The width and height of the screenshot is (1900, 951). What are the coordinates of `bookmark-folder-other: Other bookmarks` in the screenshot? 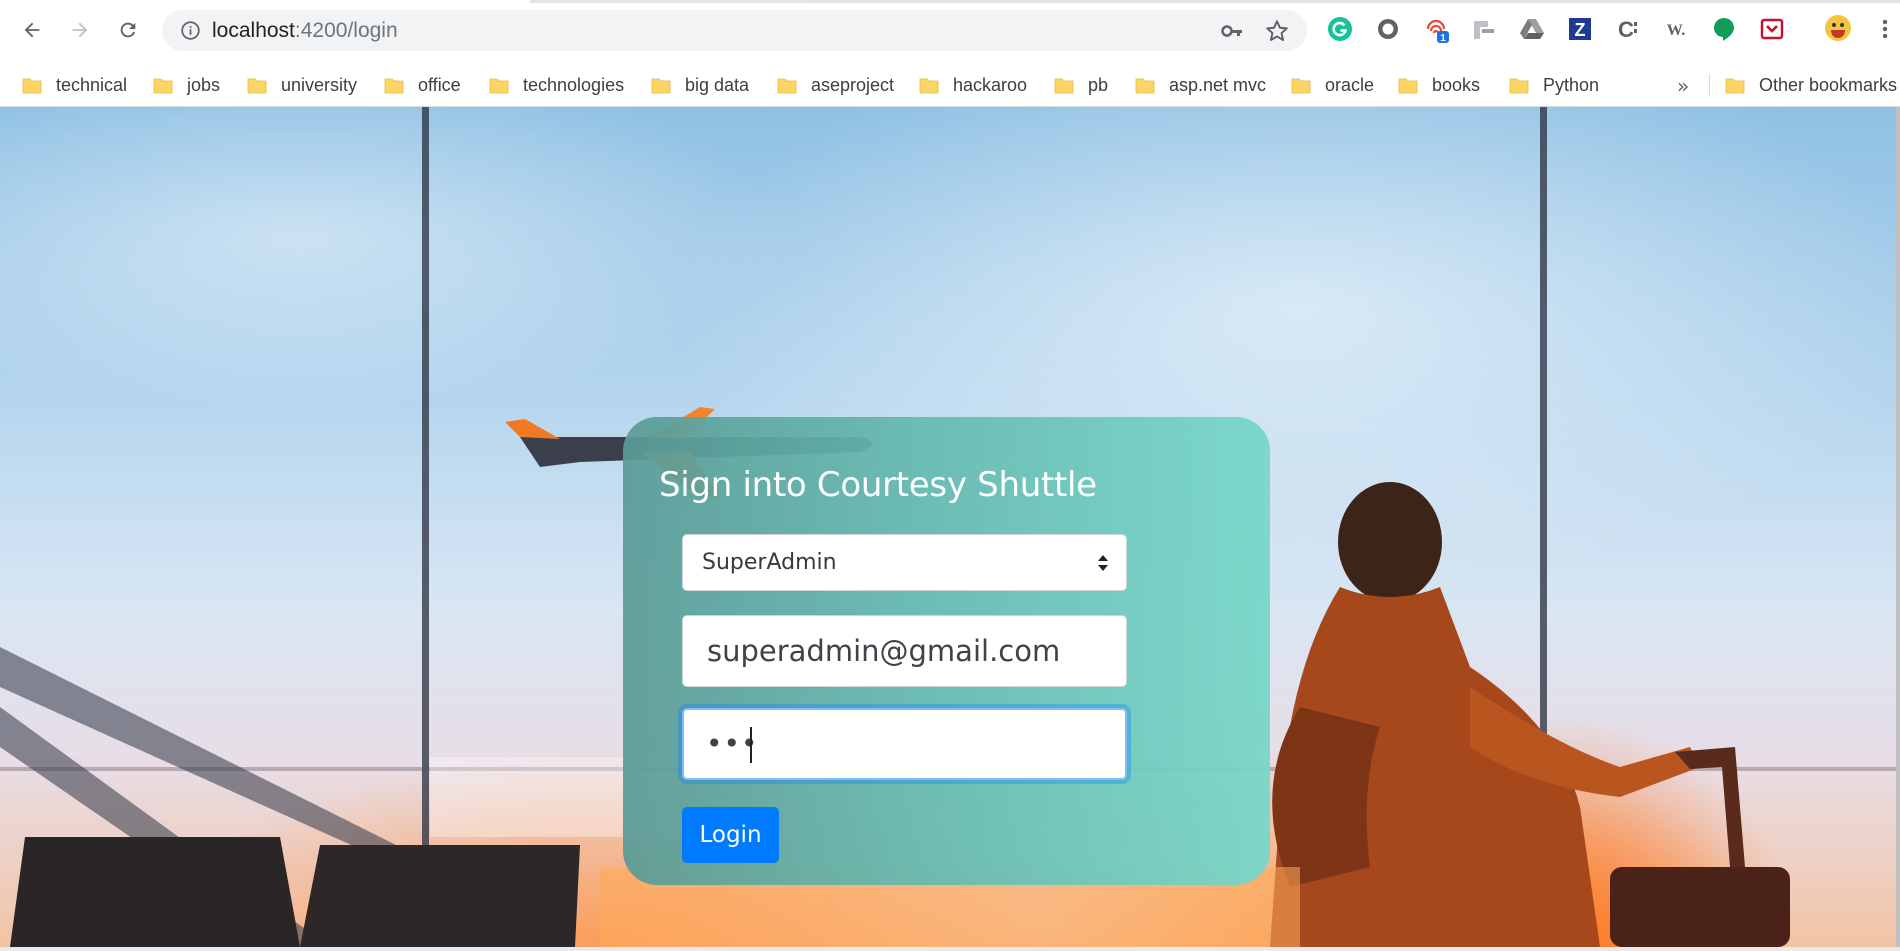 It's located at (1811, 85).